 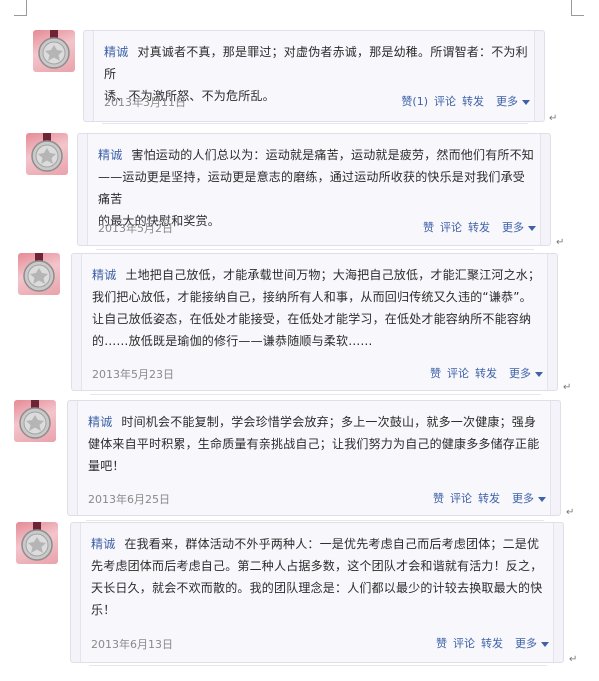 I want to click on page-corner-mark-left, so click(x=20, y=8).